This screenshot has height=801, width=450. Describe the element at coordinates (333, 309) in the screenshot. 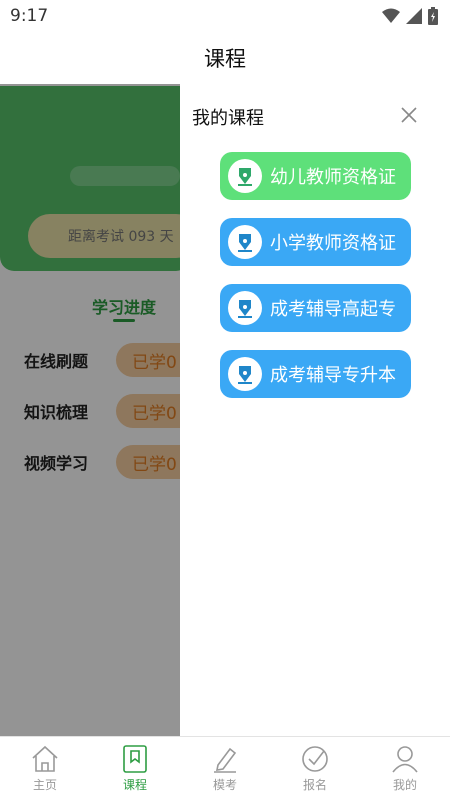

I see `course-label: 成考辅导高起专` at that location.